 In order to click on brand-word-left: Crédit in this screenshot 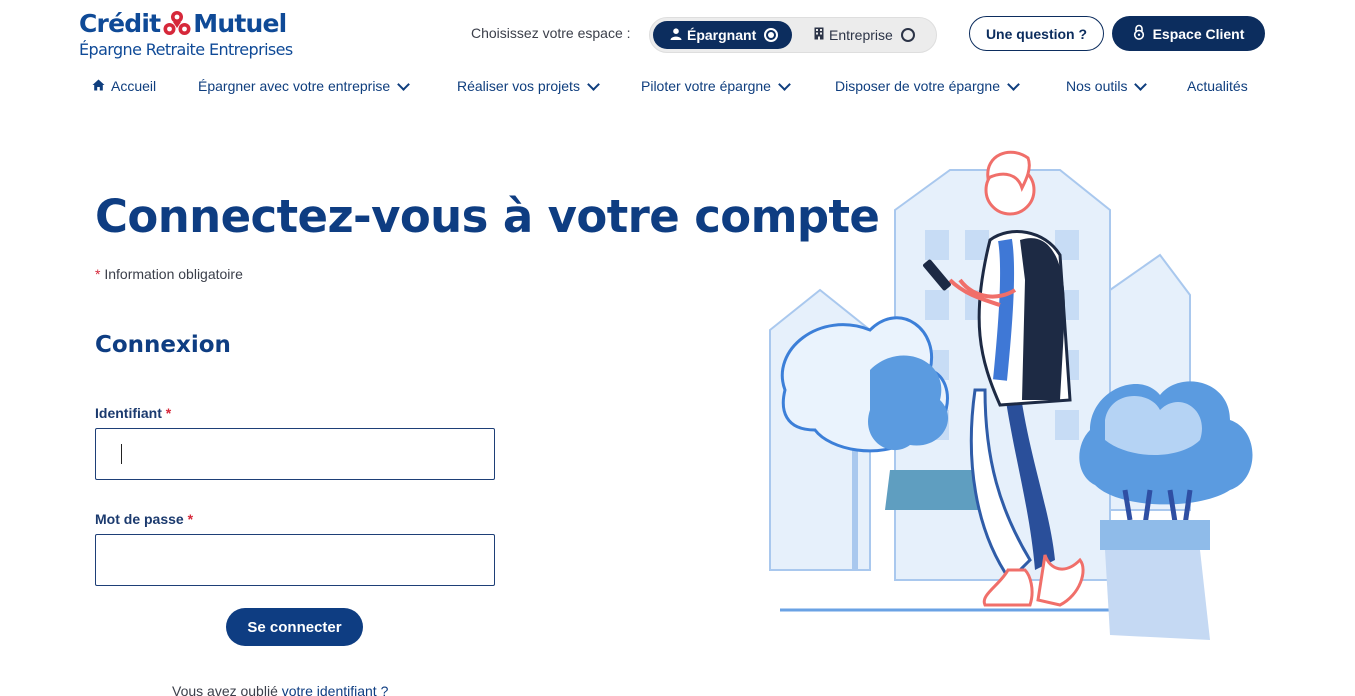, I will do `click(120, 23)`.